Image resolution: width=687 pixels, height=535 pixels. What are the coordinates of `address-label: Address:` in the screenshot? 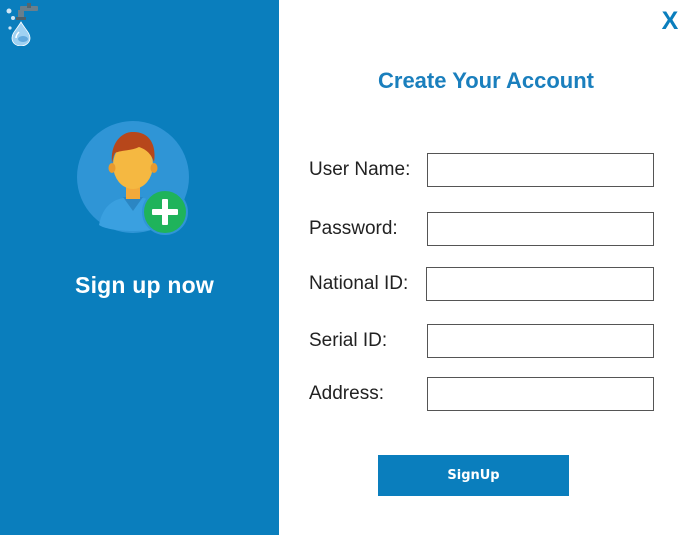 It's located at (346, 393).